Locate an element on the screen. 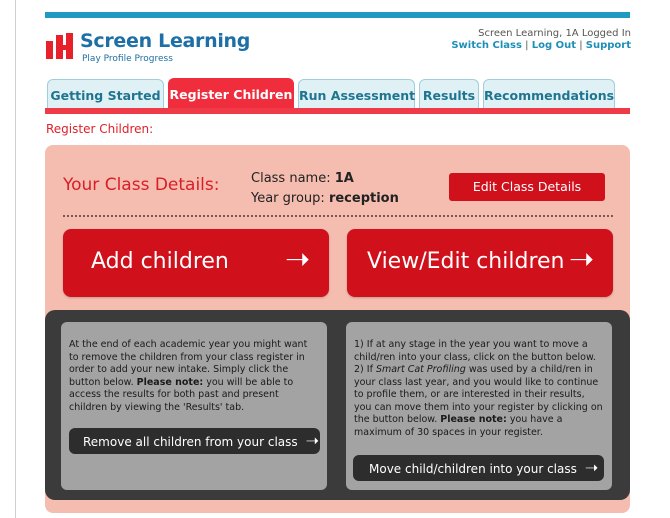 This screenshot has width=670, height=518. tab-run-assessment: Run Assessment is located at coordinates (356, 93).